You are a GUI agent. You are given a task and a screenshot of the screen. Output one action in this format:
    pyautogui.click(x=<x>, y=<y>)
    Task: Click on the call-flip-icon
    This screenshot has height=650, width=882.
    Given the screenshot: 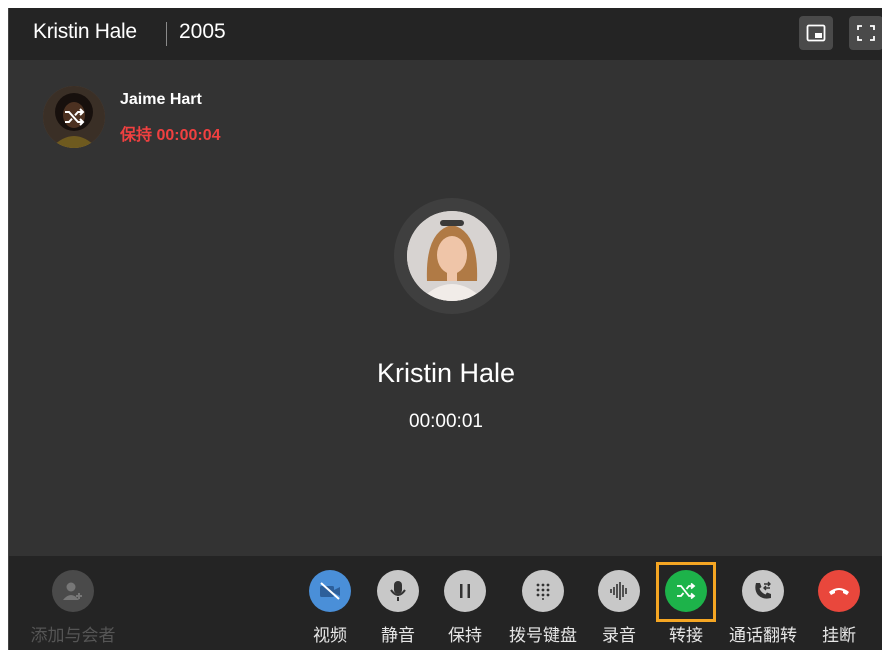 What is the action you would take?
    pyautogui.click(x=763, y=590)
    